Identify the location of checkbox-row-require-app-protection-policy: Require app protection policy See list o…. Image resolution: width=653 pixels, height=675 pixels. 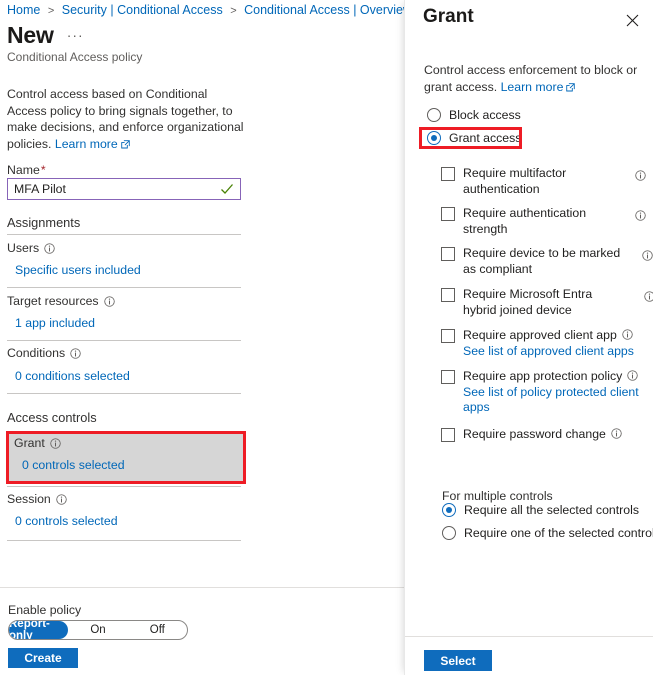
(547, 392).